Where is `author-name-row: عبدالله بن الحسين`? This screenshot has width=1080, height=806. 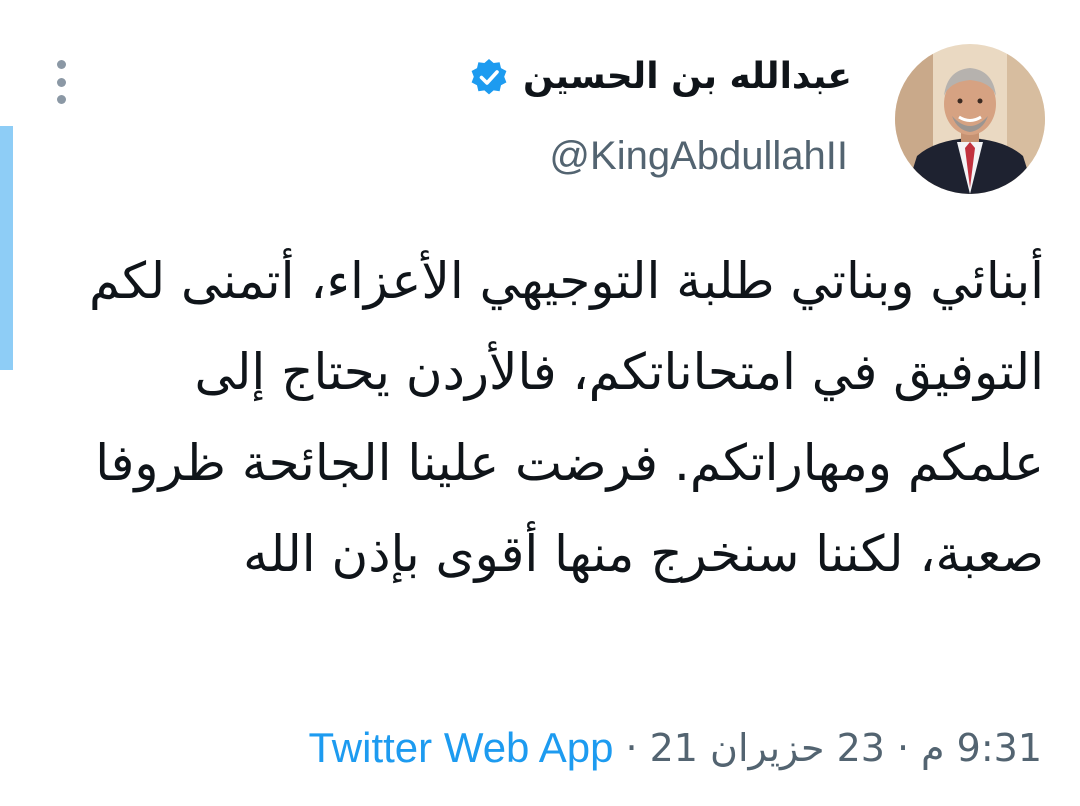 author-name-row: عبدالله بن الحسين is located at coordinates (660, 77).